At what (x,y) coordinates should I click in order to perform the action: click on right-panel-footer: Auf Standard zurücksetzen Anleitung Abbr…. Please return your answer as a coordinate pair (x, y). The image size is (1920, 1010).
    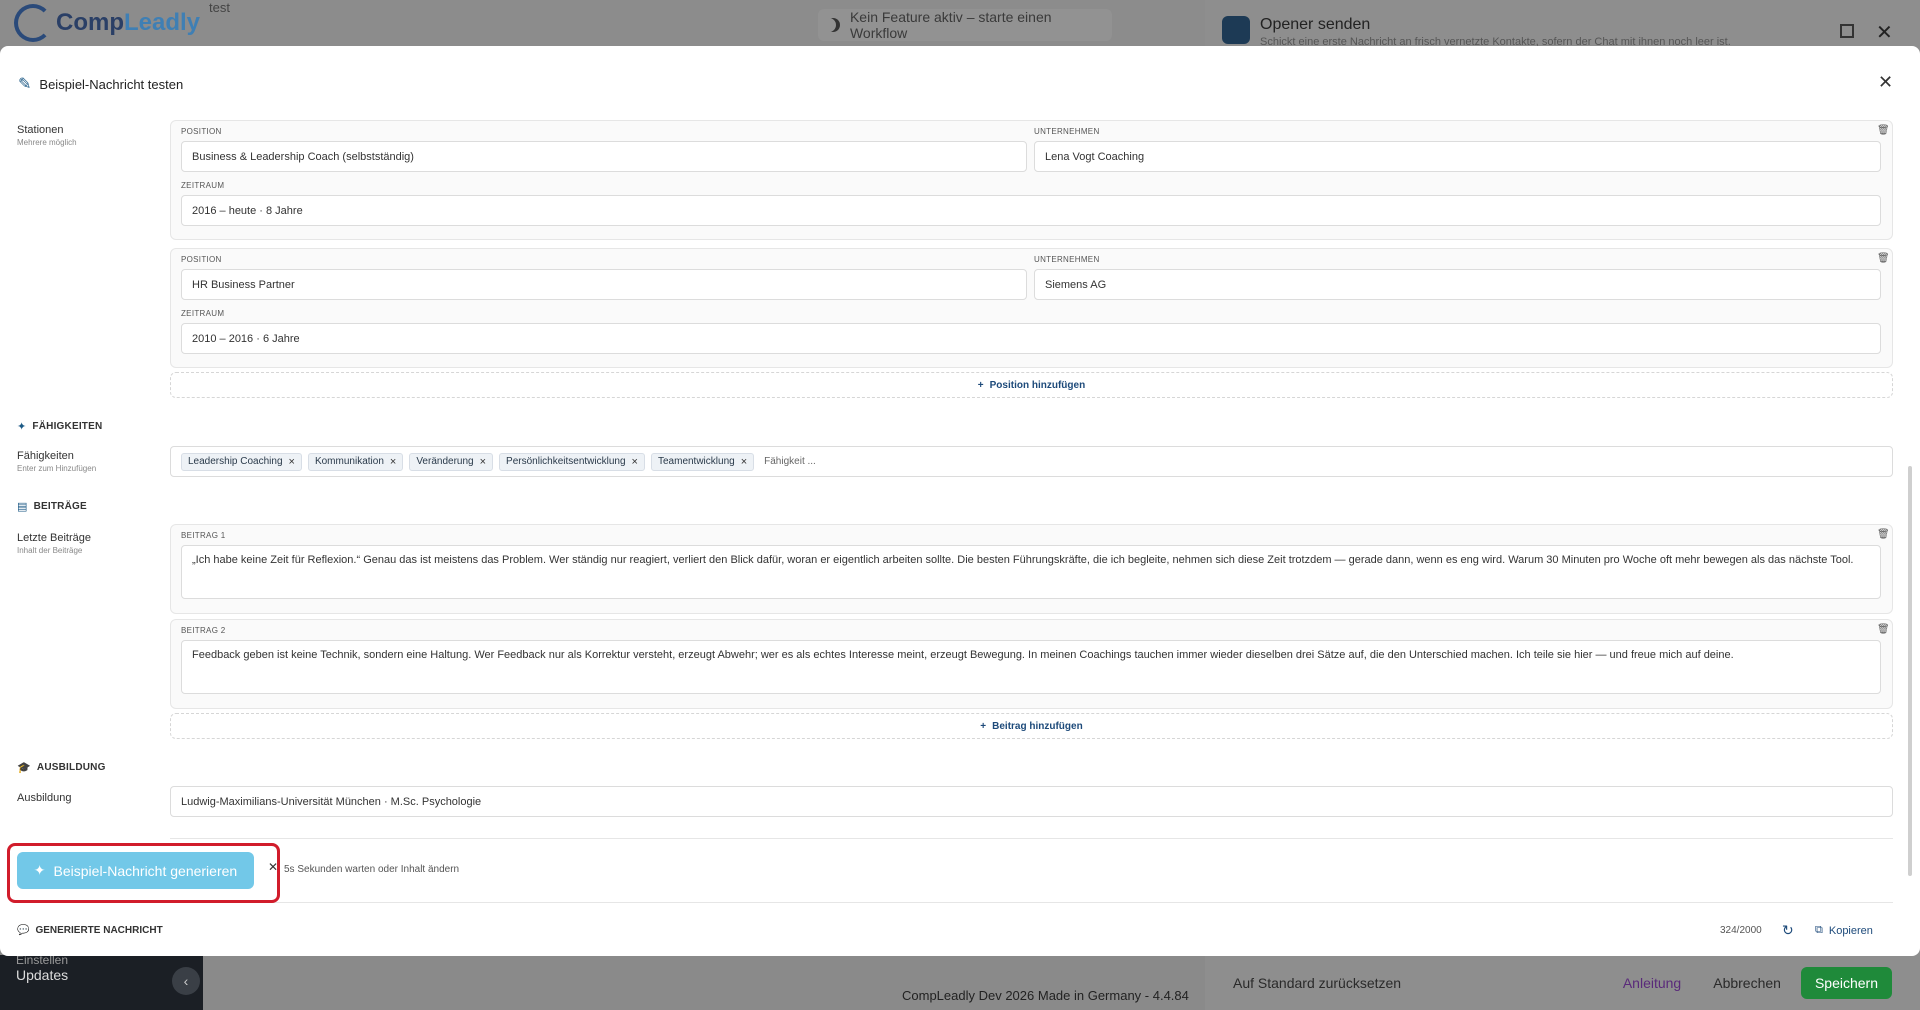
    Looking at the image, I should click on (1562, 982).